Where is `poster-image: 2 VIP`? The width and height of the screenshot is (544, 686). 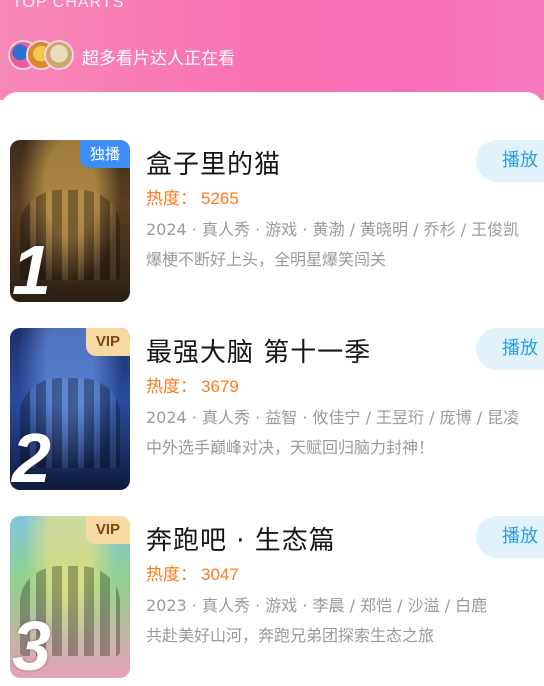 poster-image: 2 VIP is located at coordinates (70, 409).